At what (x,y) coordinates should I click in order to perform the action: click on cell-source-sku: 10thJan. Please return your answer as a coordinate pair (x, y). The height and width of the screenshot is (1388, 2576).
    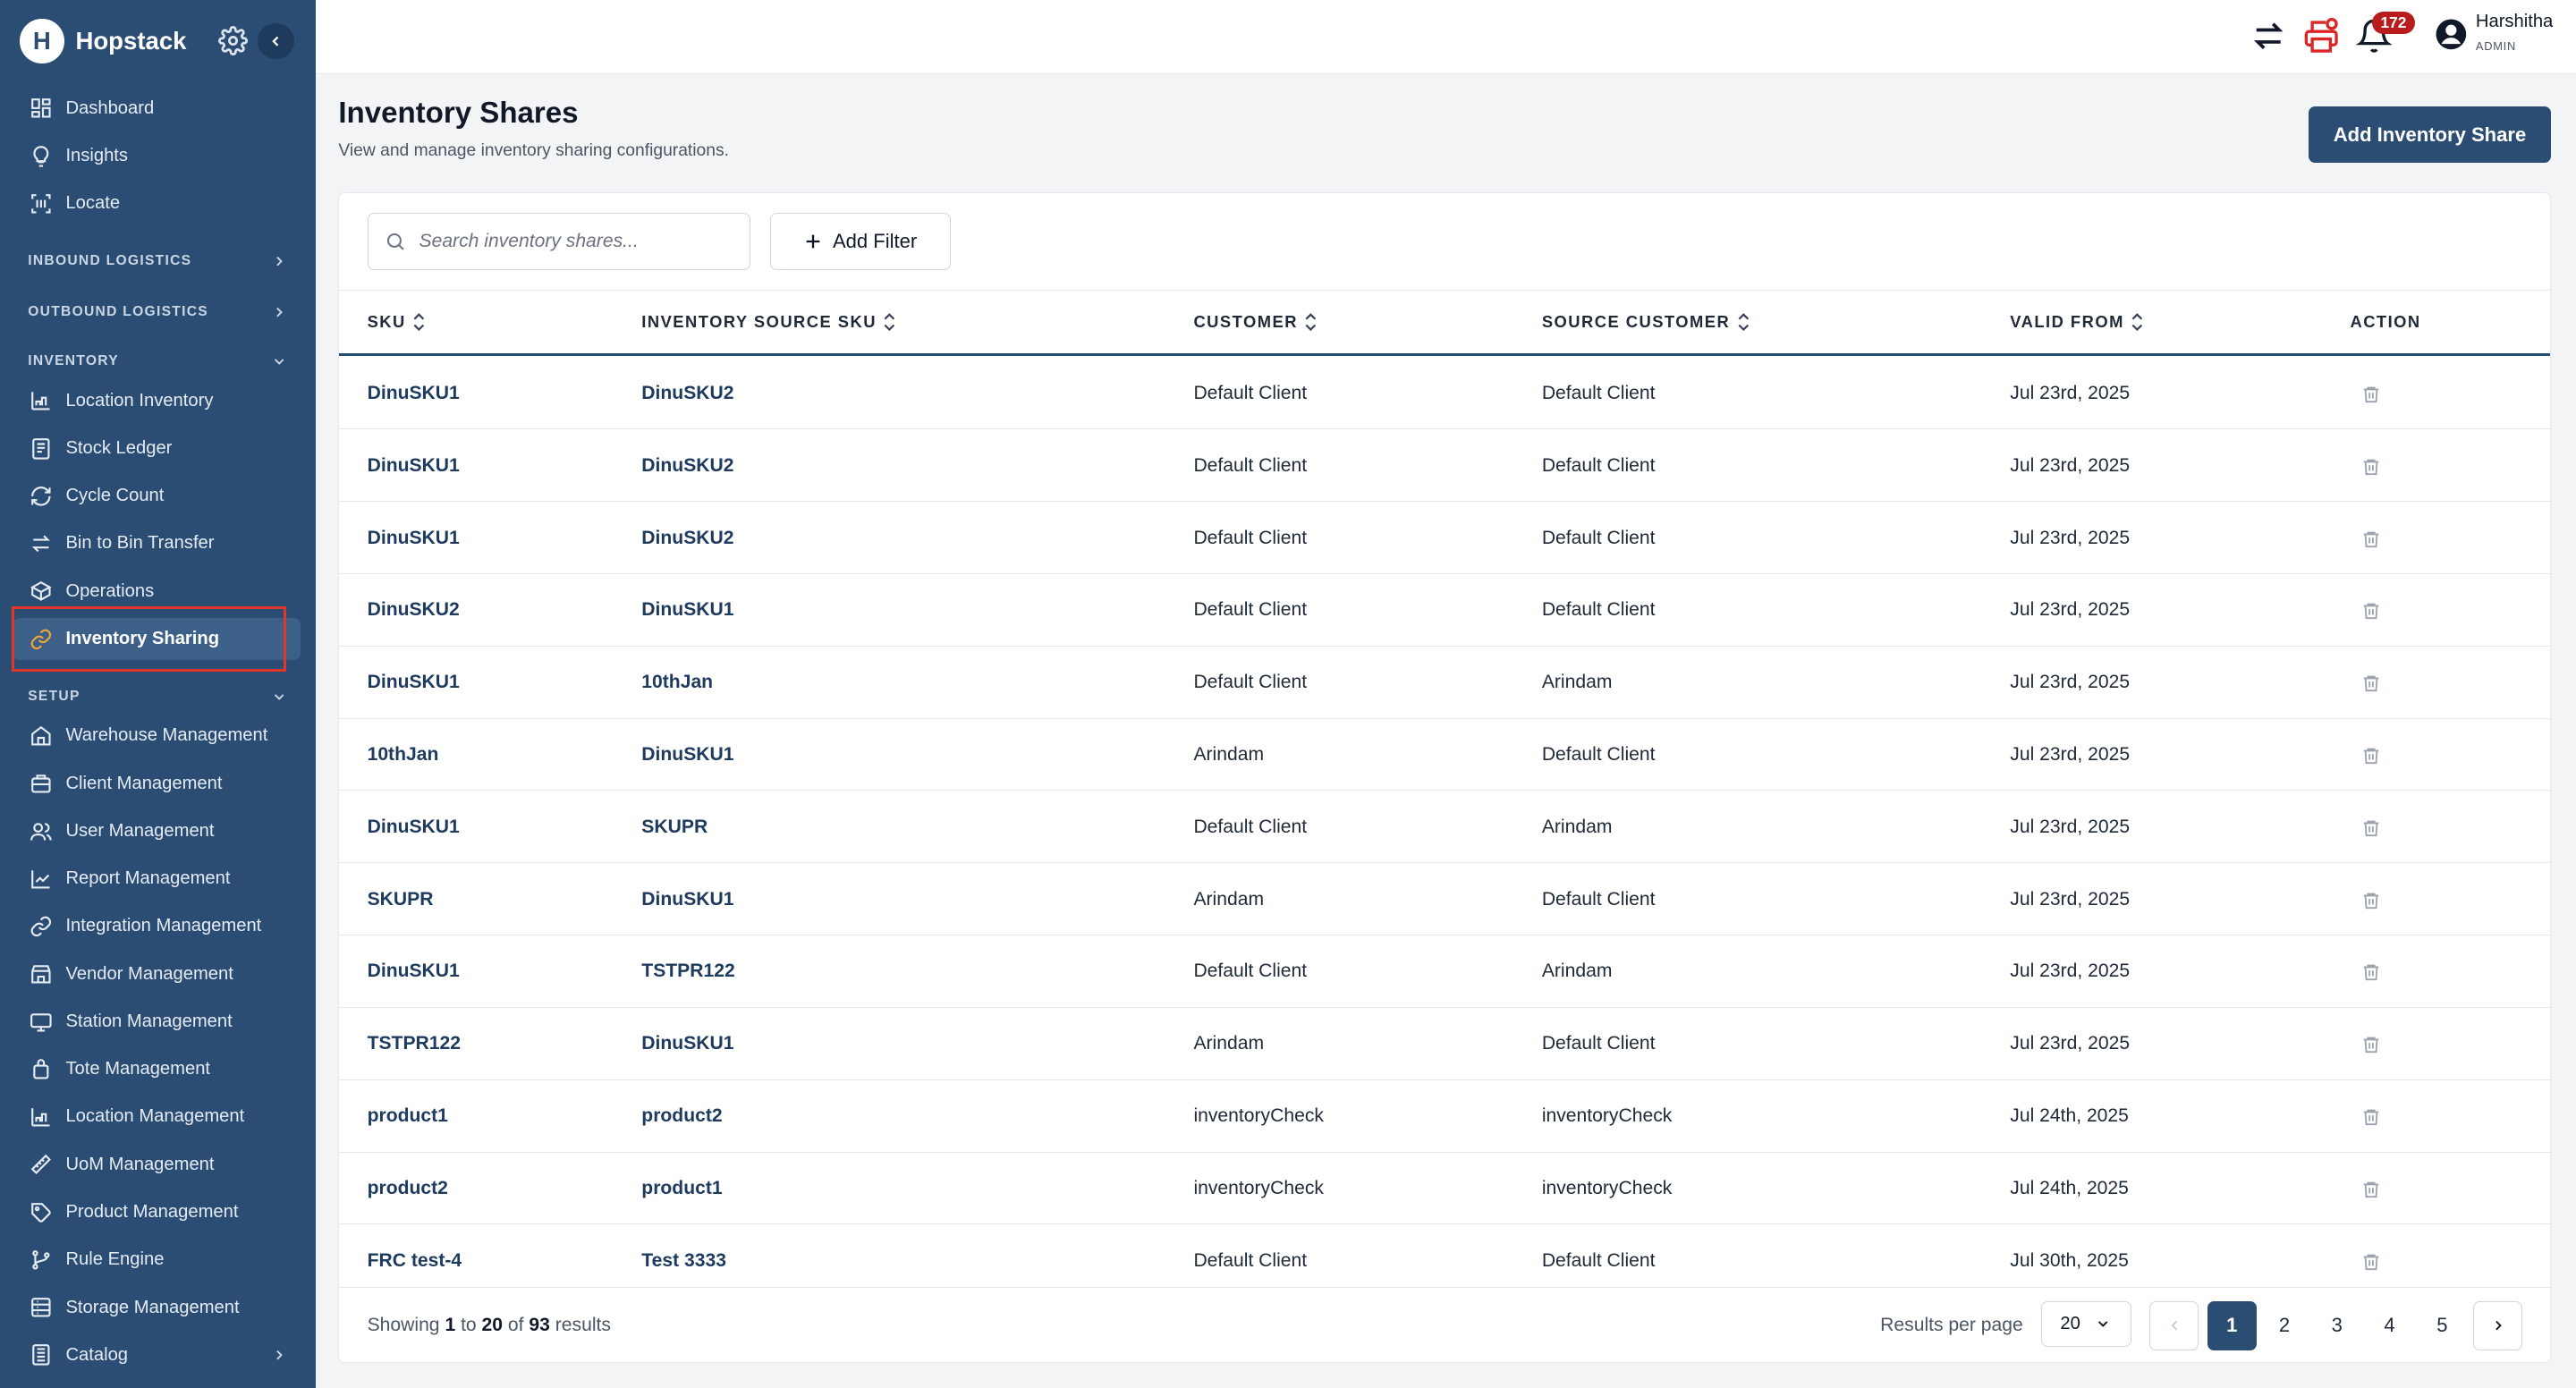
    Looking at the image, I should click on (677, 683).